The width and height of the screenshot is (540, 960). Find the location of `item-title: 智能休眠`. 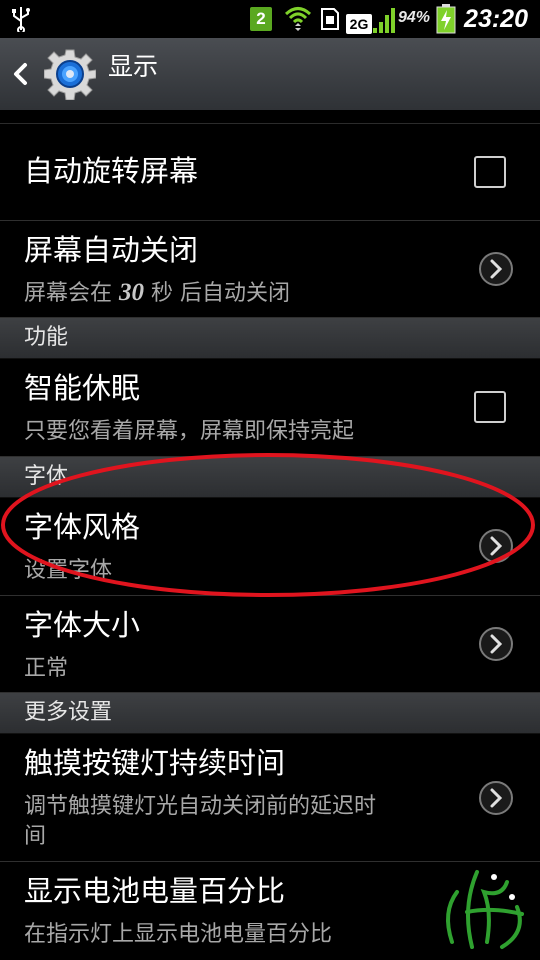

item-title: 智能休眠 is located at coordinates (82, 388).